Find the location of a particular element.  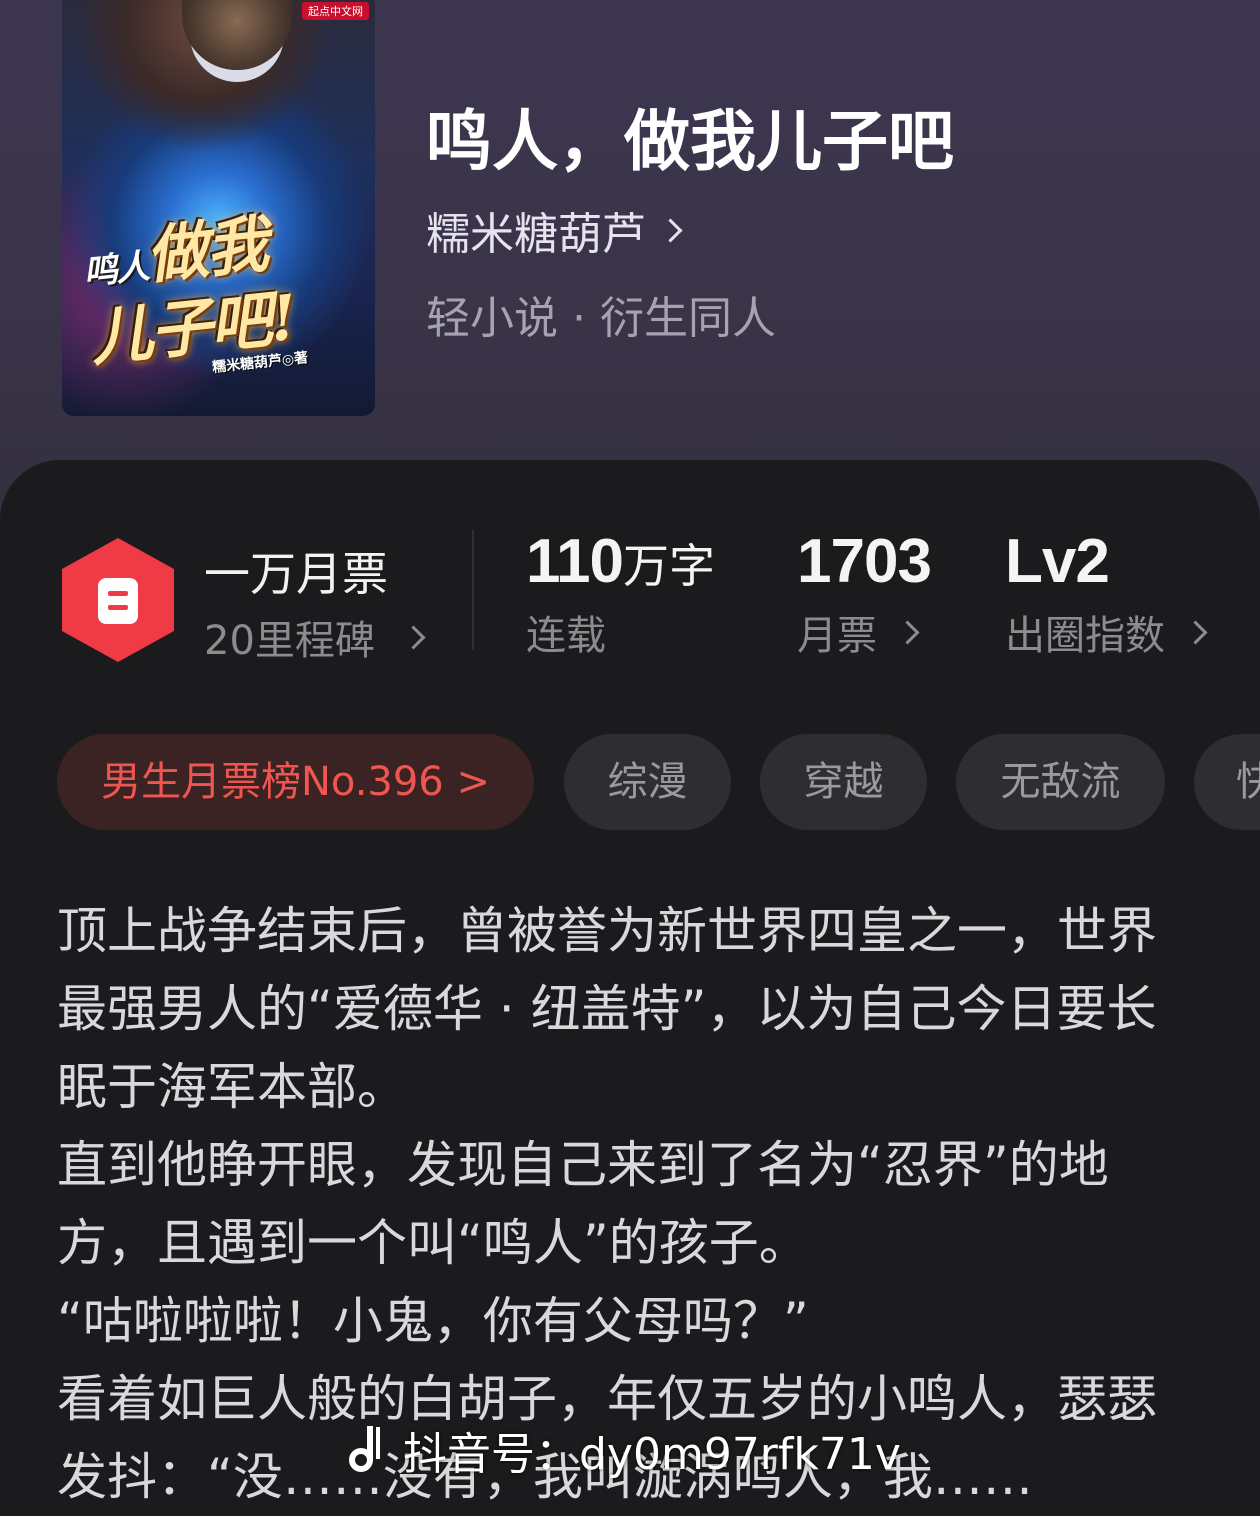

monthly-votes-link: 月票 is located at coordinates (864, 632).